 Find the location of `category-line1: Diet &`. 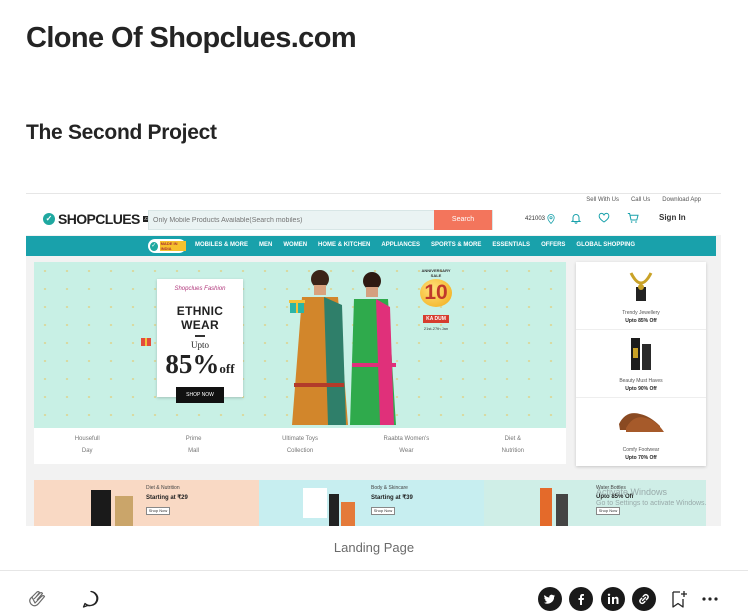

category-line1: Diet & is located at coordinates (512, 439).